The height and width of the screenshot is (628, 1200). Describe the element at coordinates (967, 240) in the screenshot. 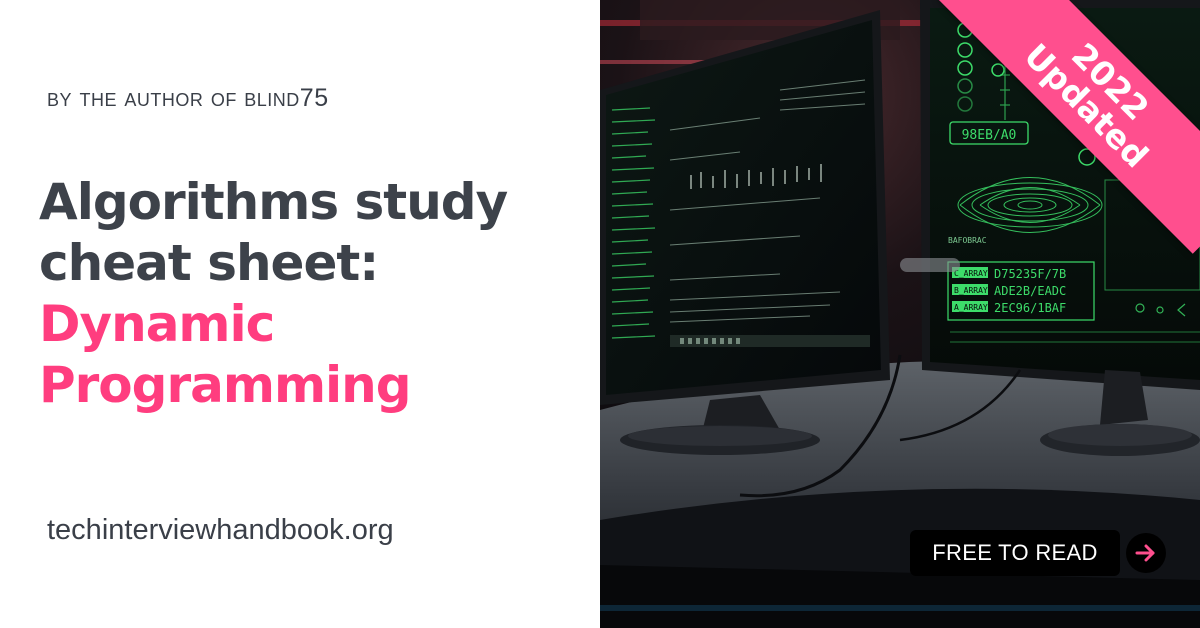

I see `screen-panel-label: BAFOBRAC` at that location.